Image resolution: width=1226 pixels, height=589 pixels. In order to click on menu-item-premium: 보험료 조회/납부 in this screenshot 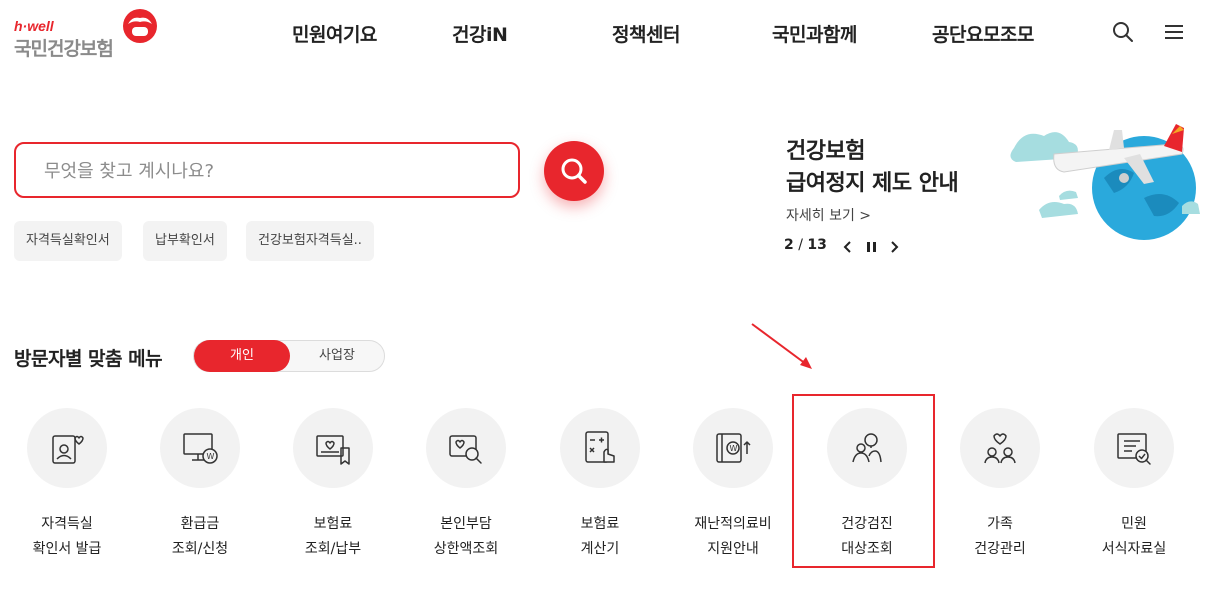, I will do `click(333, 488)`.